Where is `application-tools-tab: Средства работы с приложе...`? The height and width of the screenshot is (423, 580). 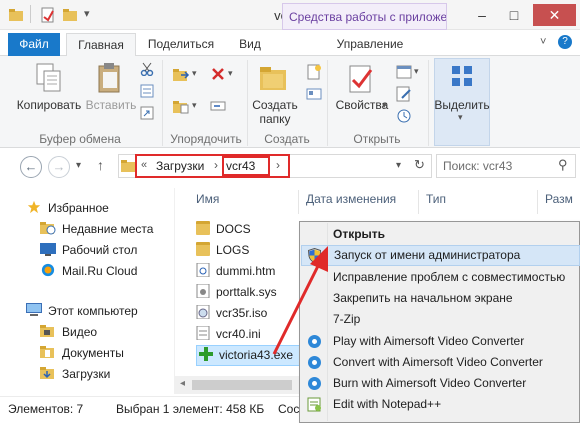
application-tools-tab: Средства работы с приложе... is located at coordinates (364, 16).